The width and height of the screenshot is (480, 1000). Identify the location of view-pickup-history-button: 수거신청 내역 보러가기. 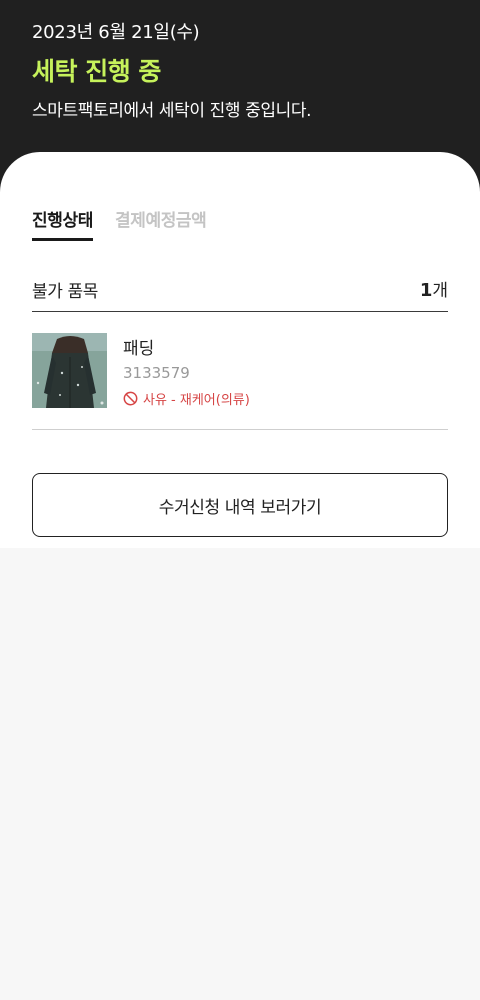
(240, 505).